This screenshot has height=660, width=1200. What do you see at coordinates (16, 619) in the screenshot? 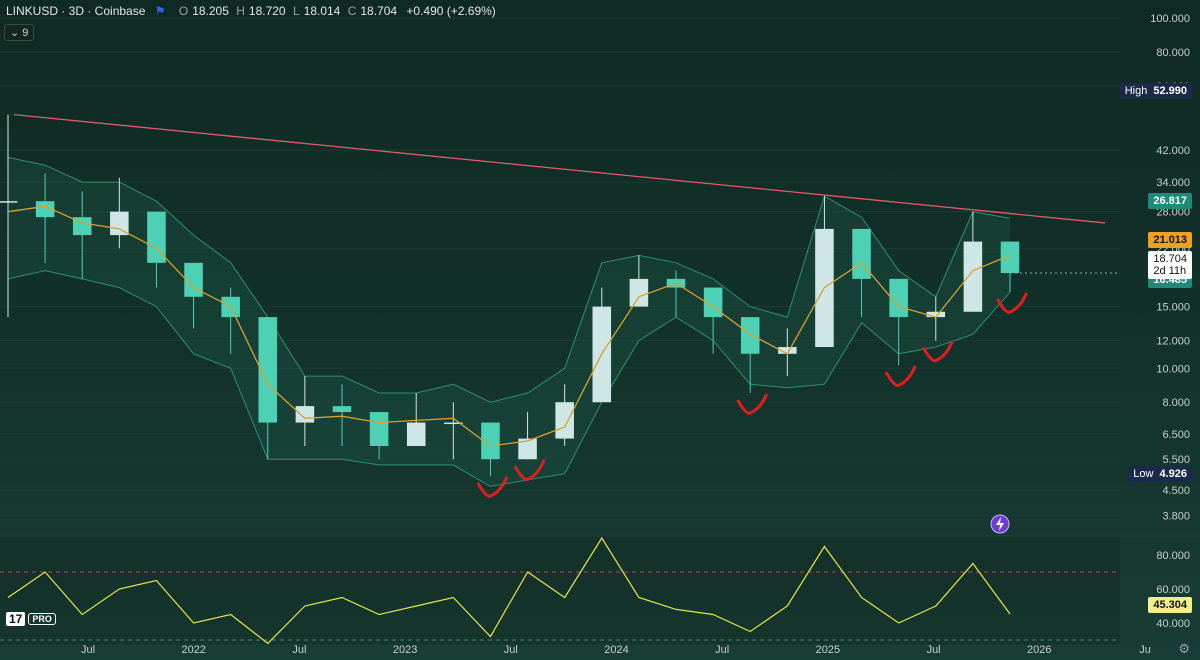
I see `tv-mark: 17` at bounding box center [16, 619].